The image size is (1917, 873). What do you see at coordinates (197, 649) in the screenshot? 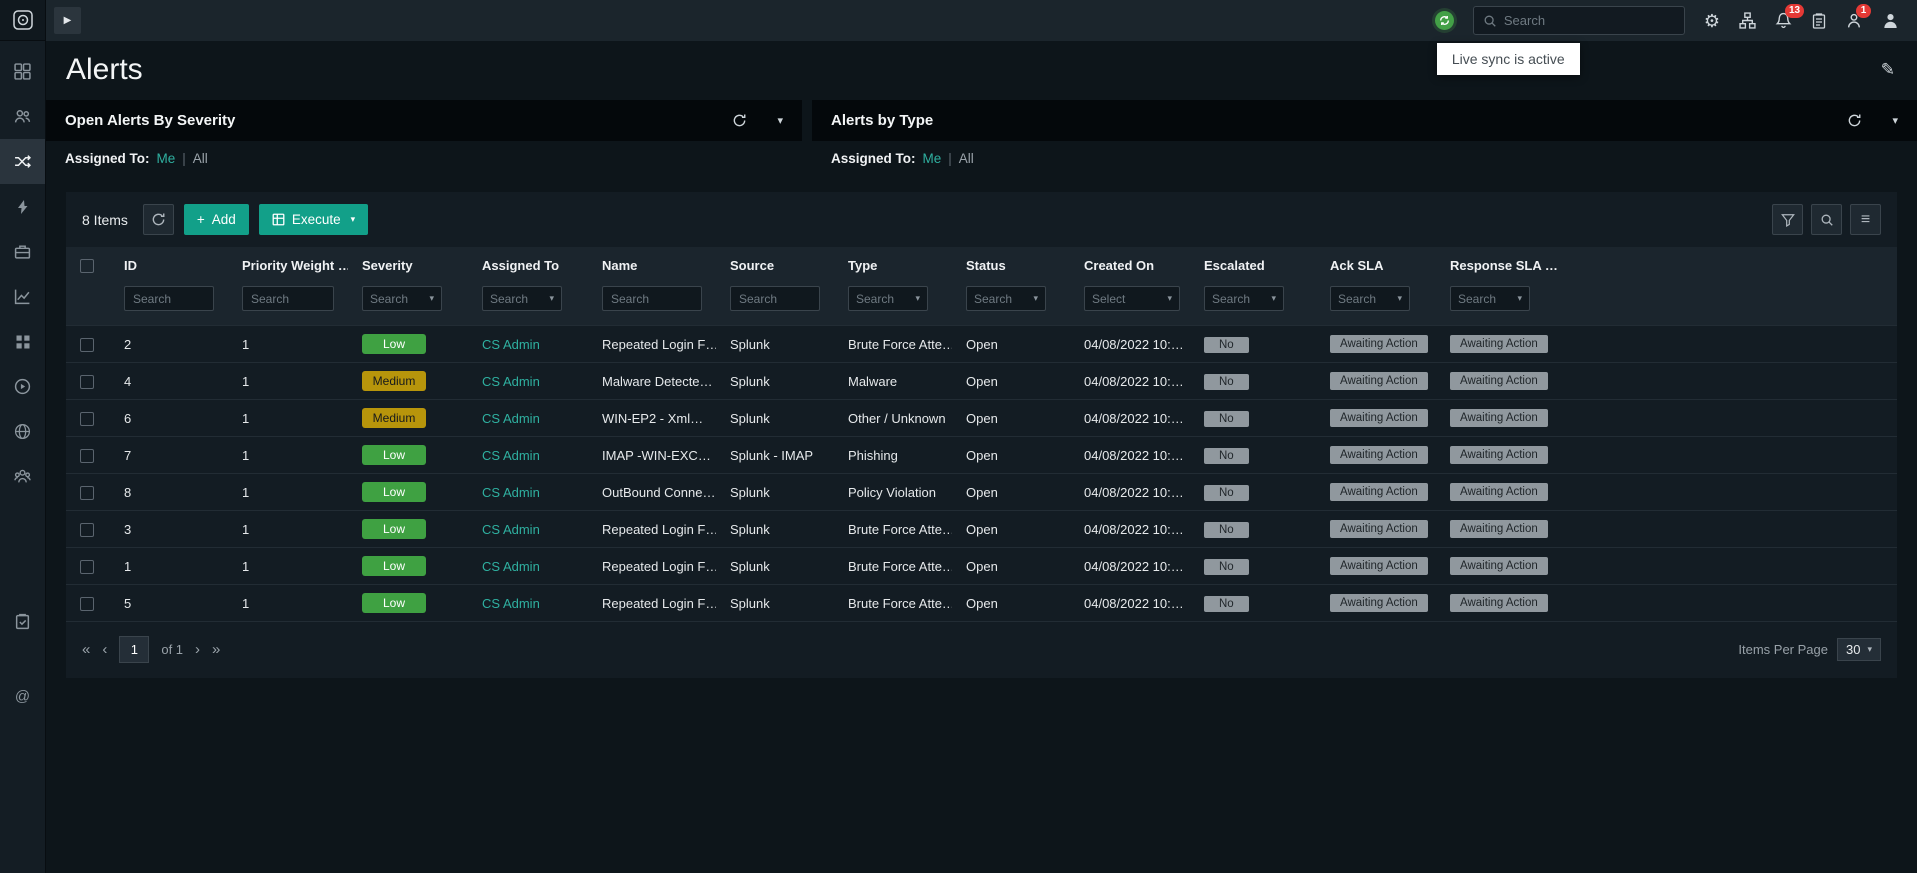
I see `next-page-button: ›` at bounding box center [197, 649].